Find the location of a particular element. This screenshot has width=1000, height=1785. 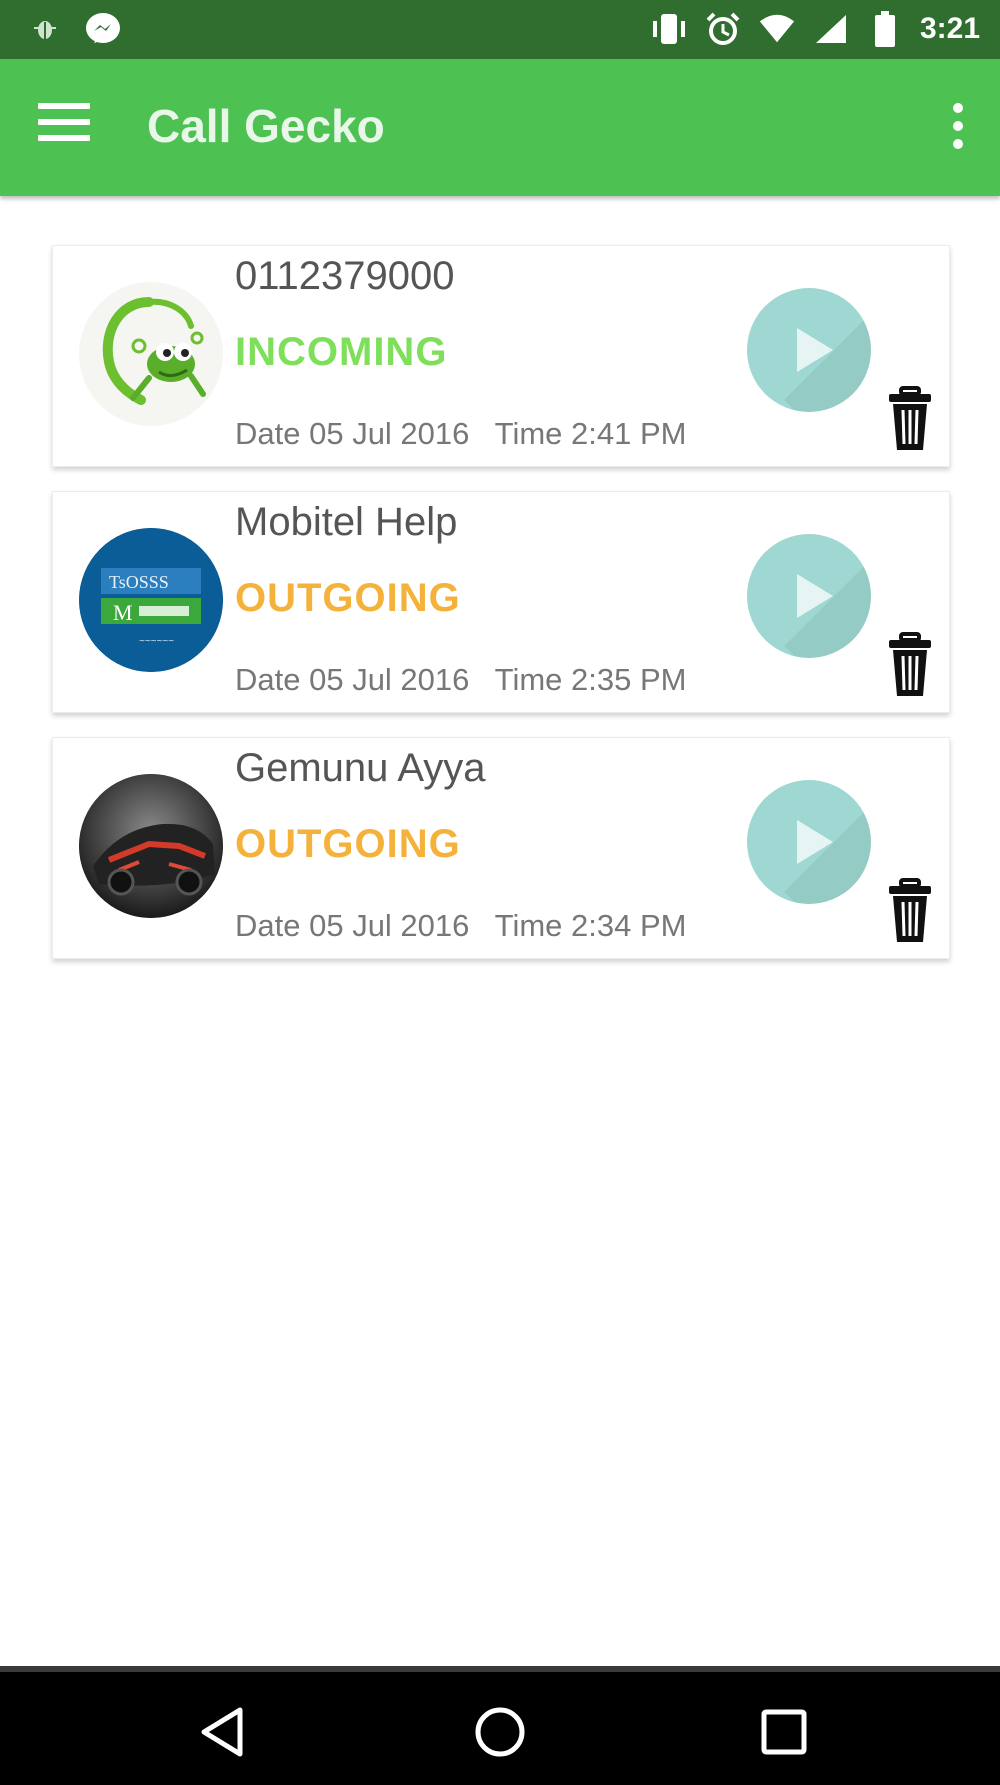

svg-text: TsOSSS is located at coordinates (139, 582).